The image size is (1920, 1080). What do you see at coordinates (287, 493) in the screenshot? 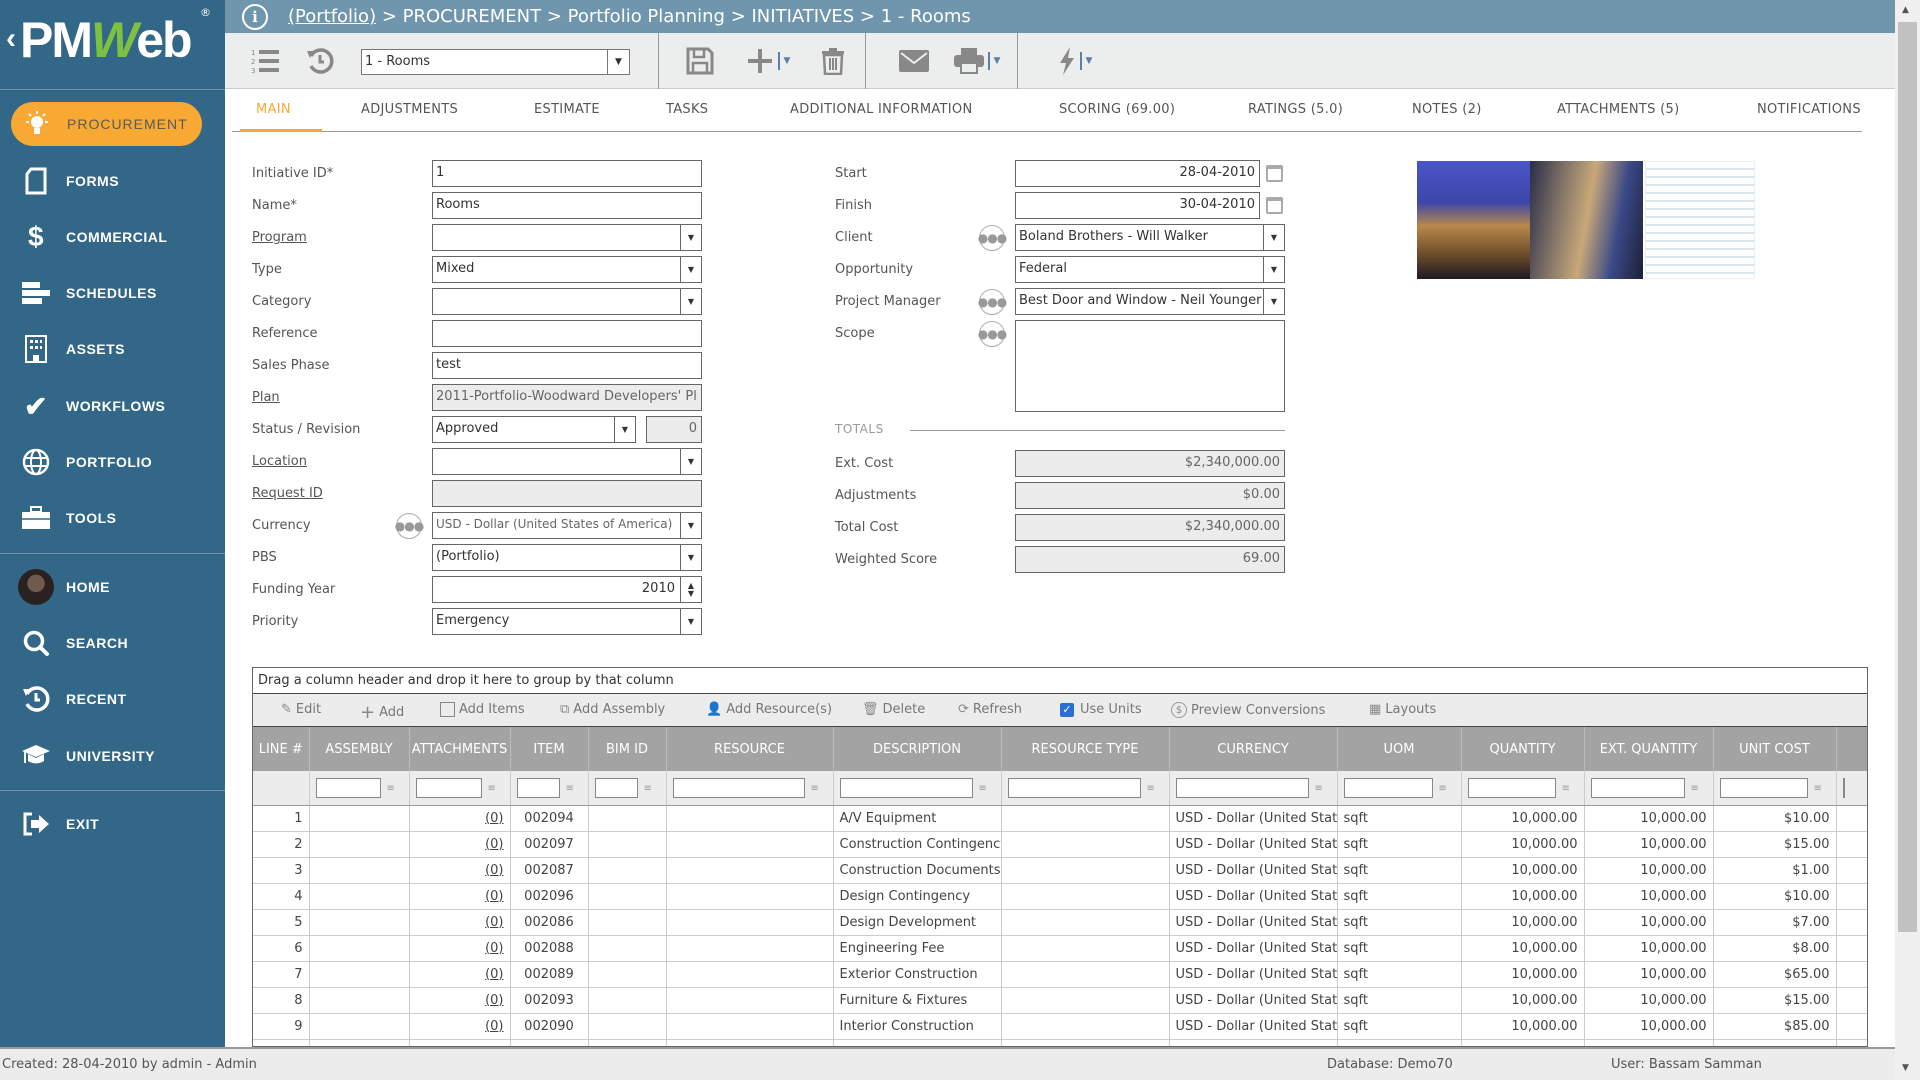
I see `request-id-link: Request ID` at bounding box center [287, 493].